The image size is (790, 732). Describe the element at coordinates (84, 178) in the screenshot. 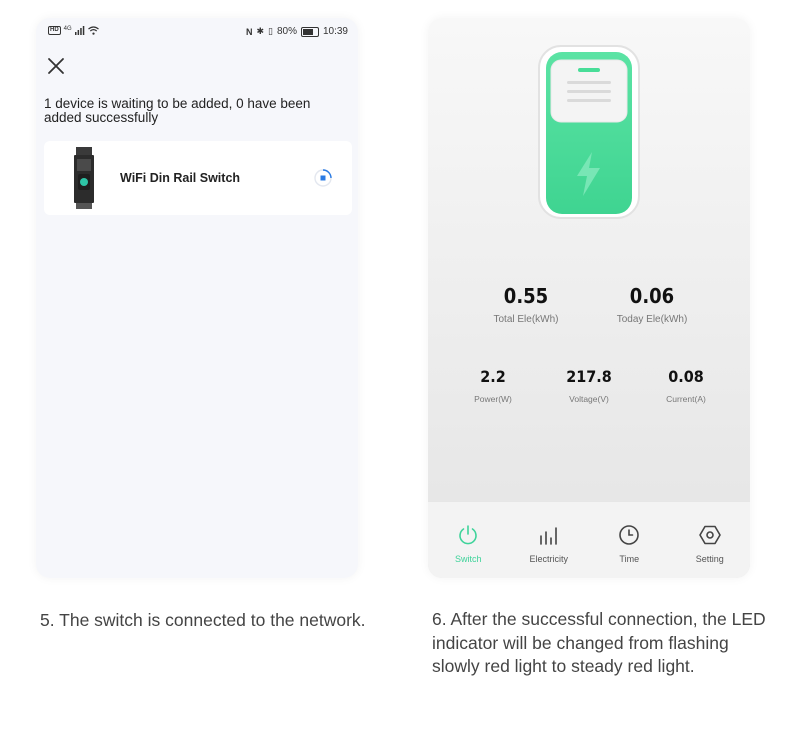

I see `din-rail-switch-image` at that location.